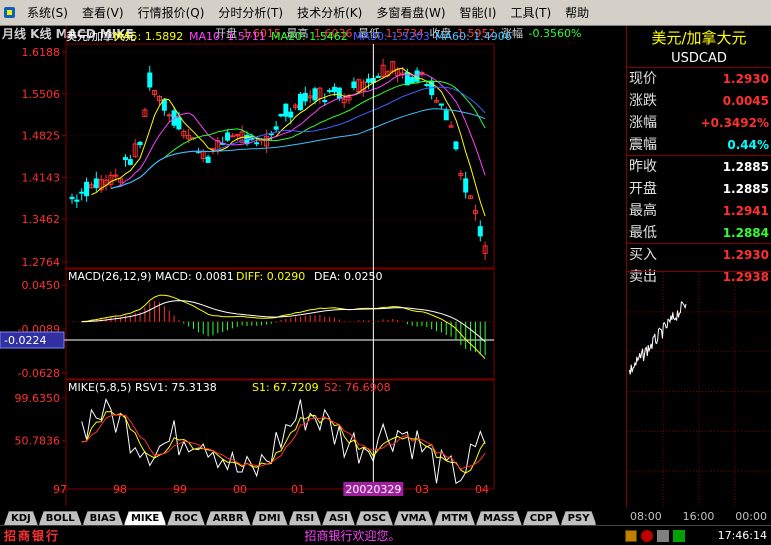 This screenshot has height=545, width=771. Describe the element at coordinates (38, 441) in the screenshot. I see `mike-axis-label: 50.7836` at that location.